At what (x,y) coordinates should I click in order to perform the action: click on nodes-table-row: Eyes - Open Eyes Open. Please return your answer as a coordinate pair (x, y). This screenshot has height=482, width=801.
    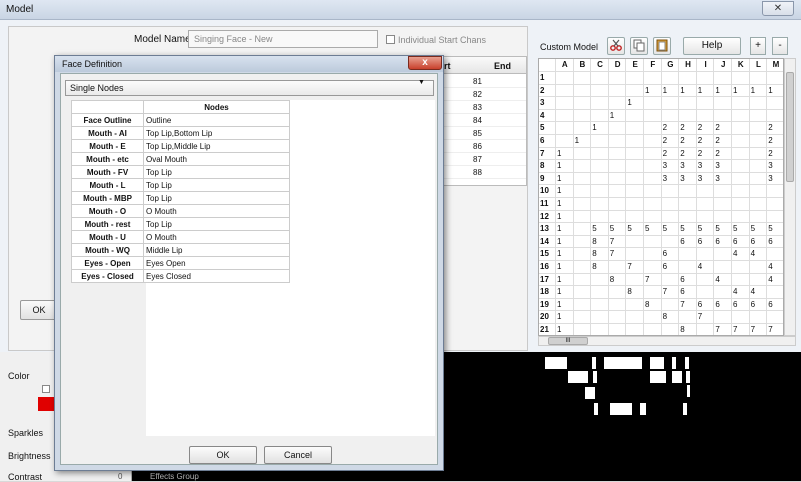
    Looking at the image, I should click on (180, 263).